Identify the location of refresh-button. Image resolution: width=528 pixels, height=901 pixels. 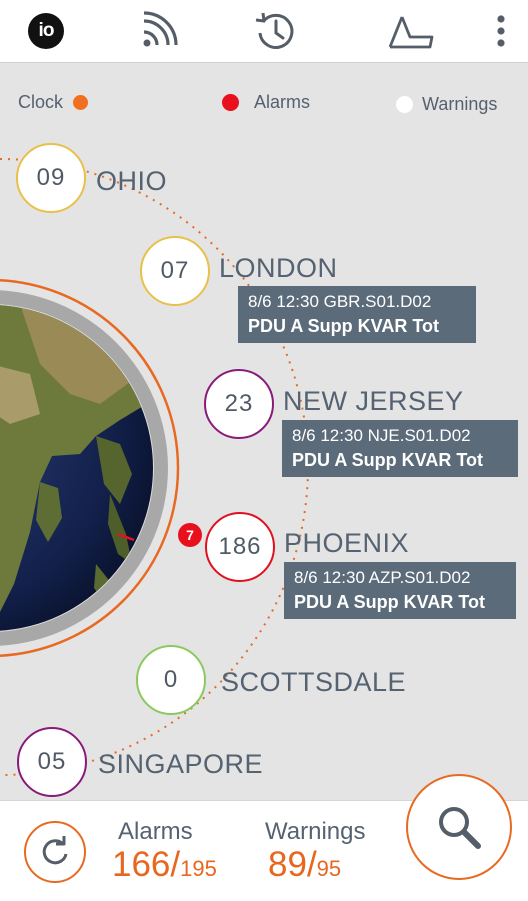
(55, 852).